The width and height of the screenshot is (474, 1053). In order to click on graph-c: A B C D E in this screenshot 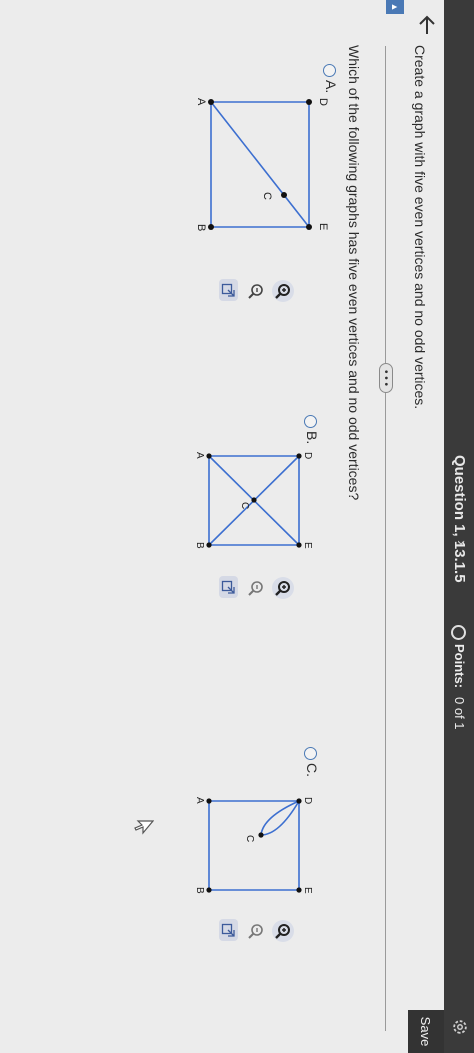, I will do `click(253, 845)`.